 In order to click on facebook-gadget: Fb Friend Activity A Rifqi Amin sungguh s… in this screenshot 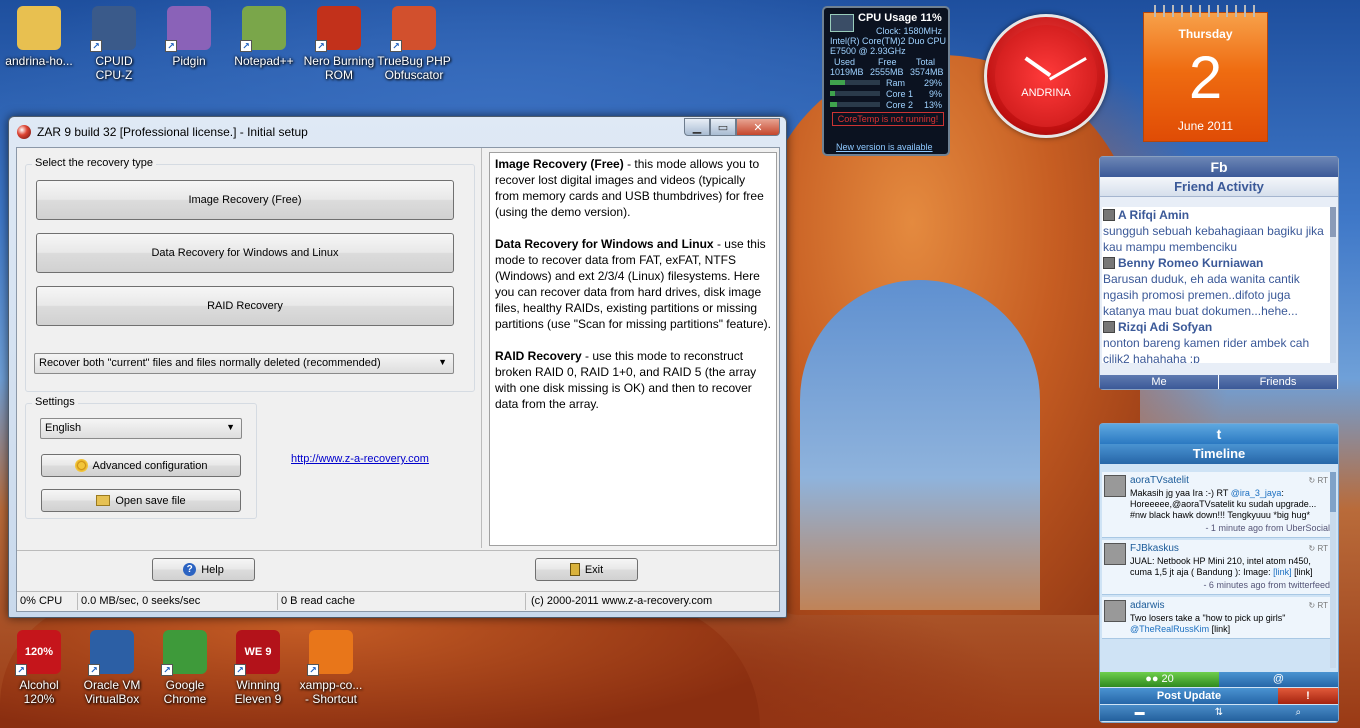, I will do `click(1219, 273)`.